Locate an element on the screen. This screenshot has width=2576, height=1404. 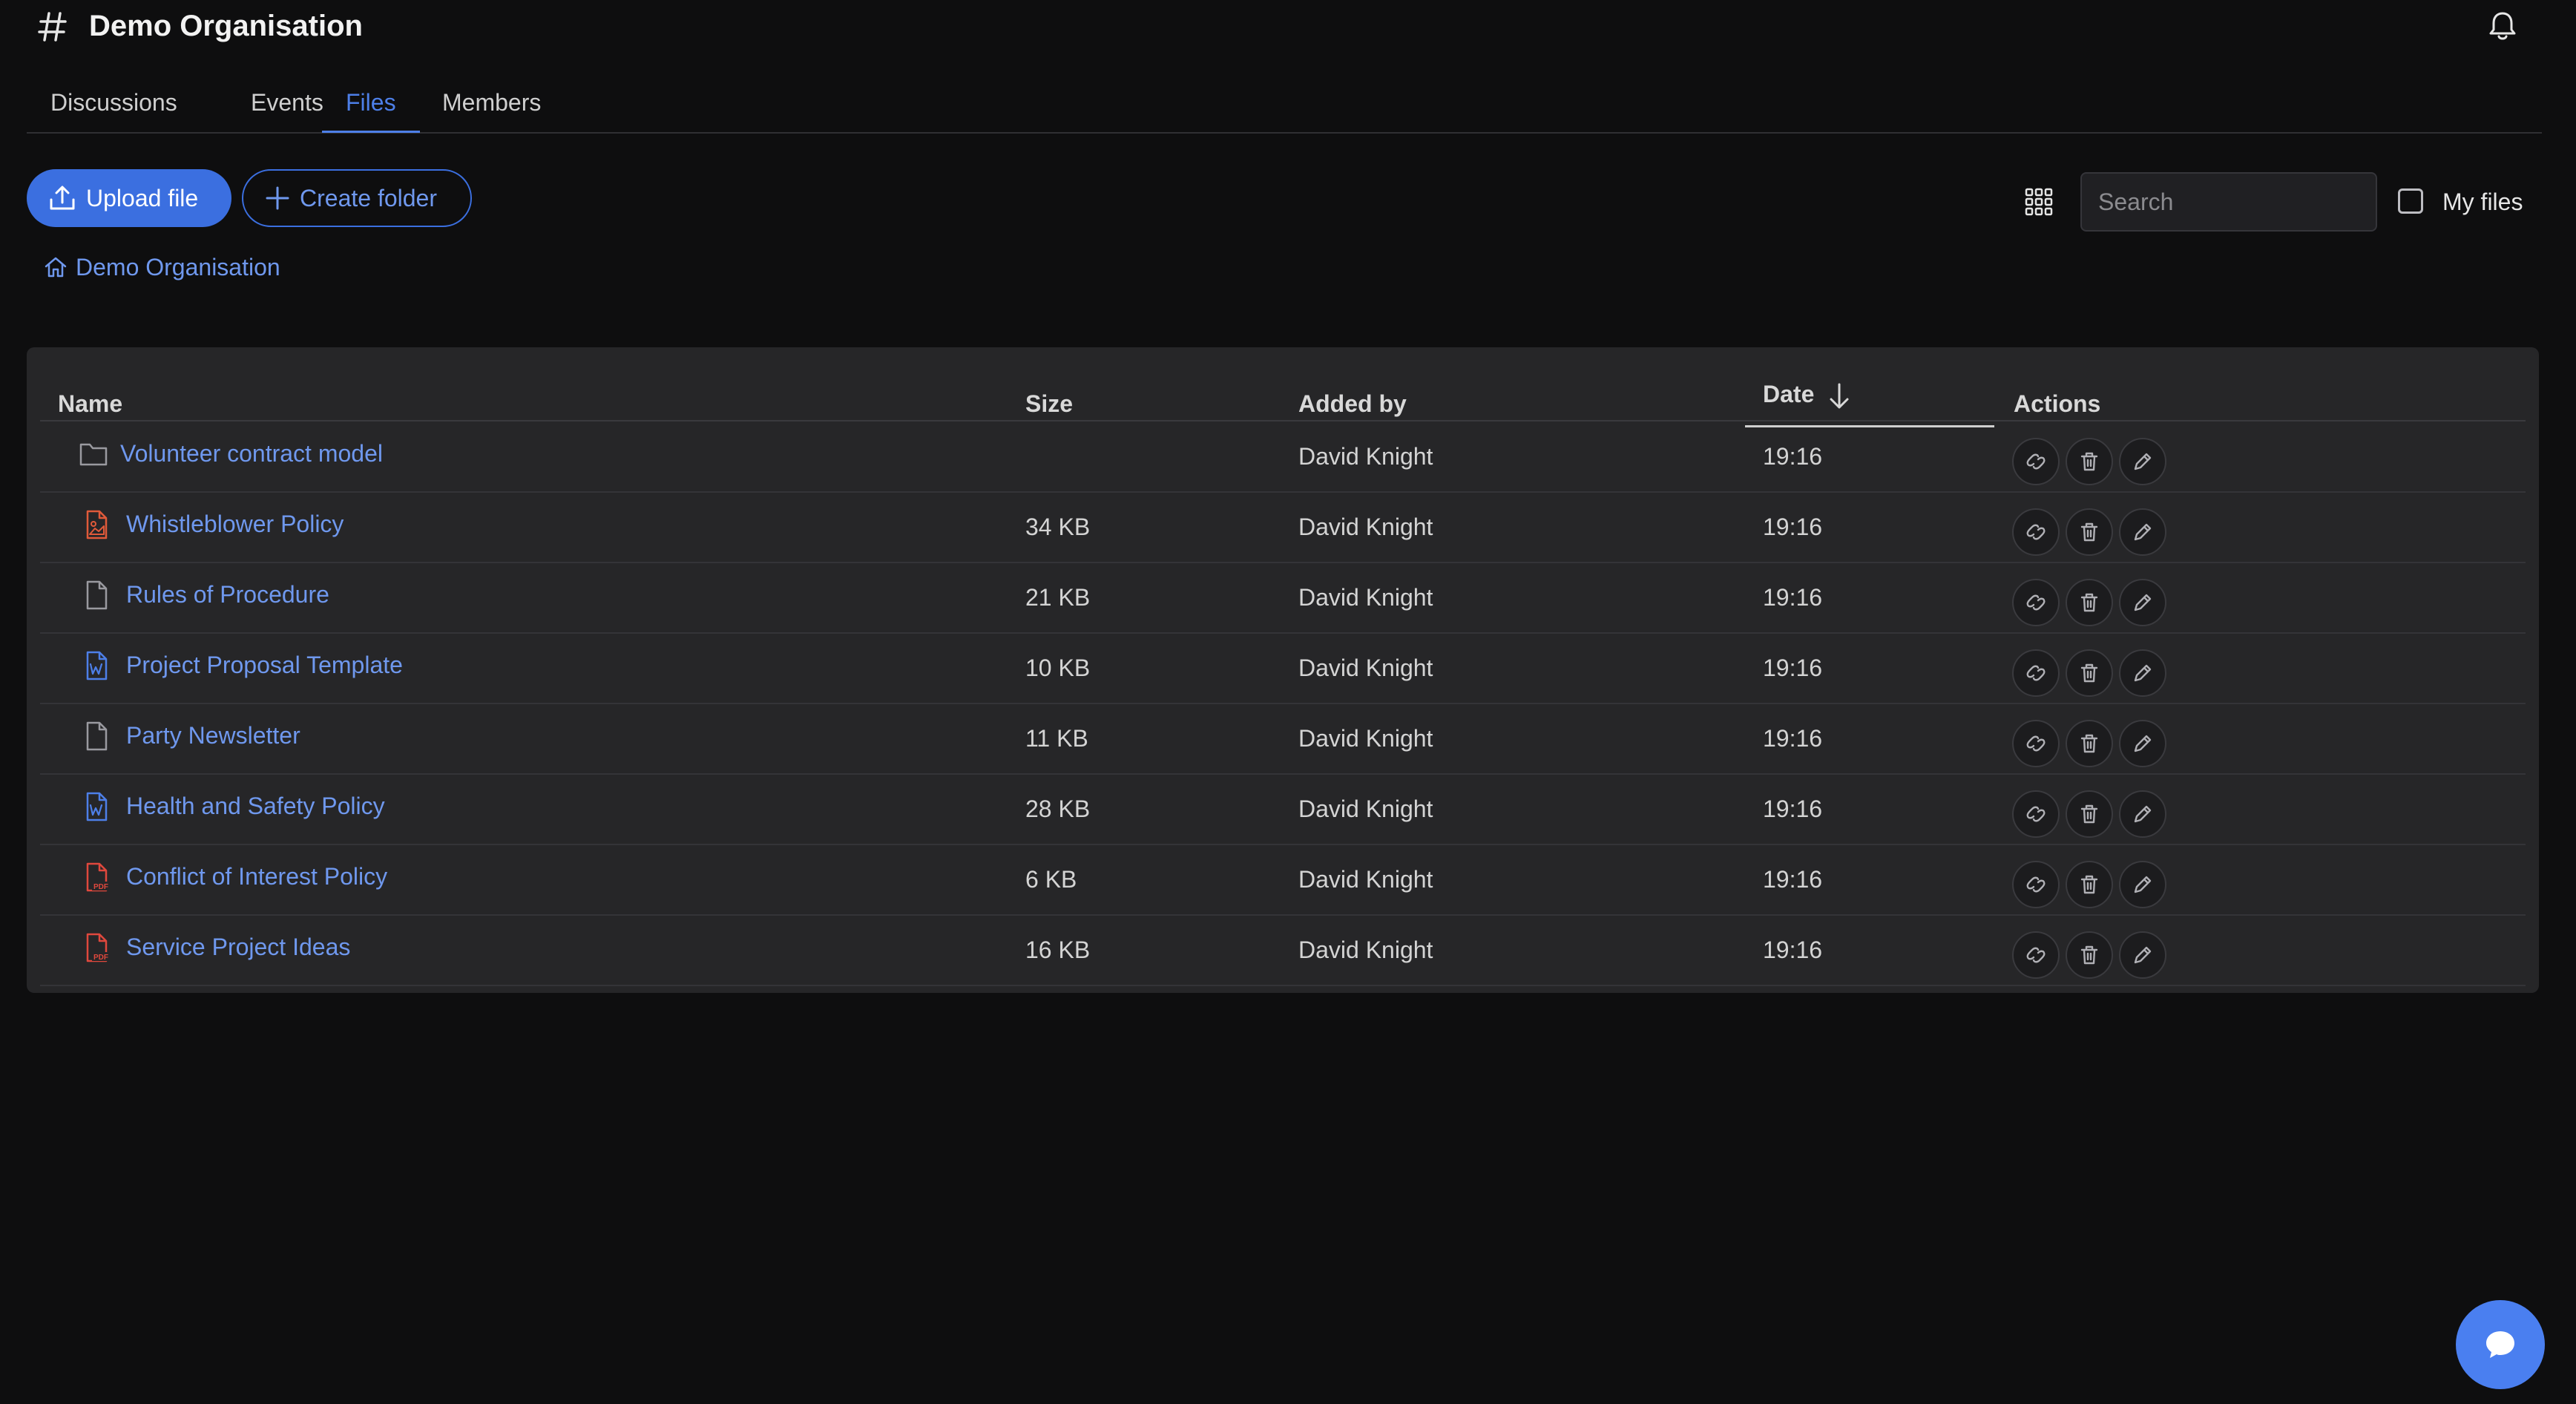
file-size: 10 KB is located at coordinates (1058, 668).